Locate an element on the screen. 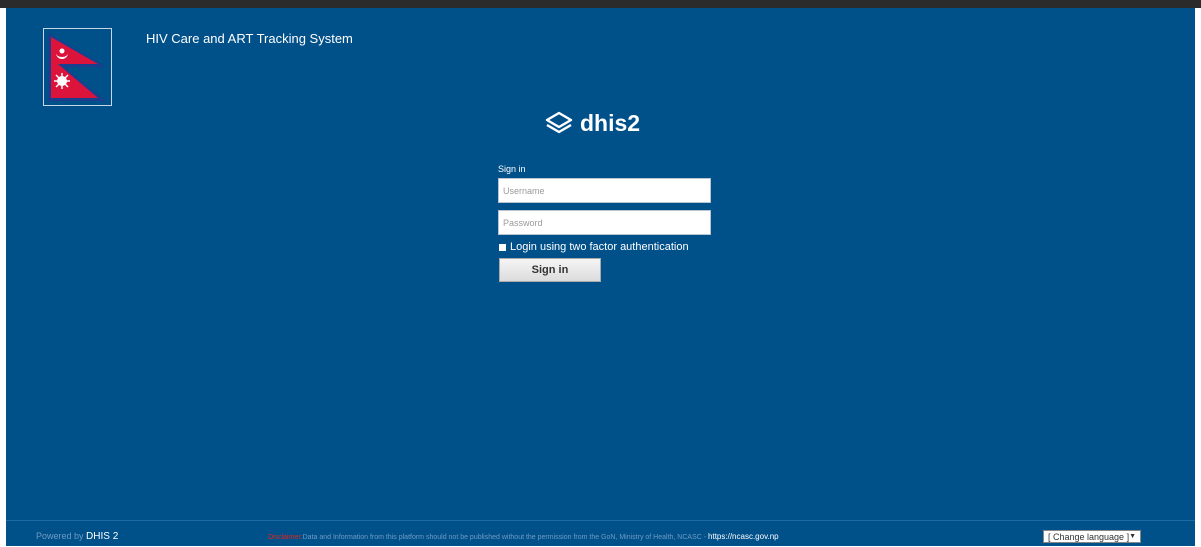  top-bar is located at coordinates (600, 4).